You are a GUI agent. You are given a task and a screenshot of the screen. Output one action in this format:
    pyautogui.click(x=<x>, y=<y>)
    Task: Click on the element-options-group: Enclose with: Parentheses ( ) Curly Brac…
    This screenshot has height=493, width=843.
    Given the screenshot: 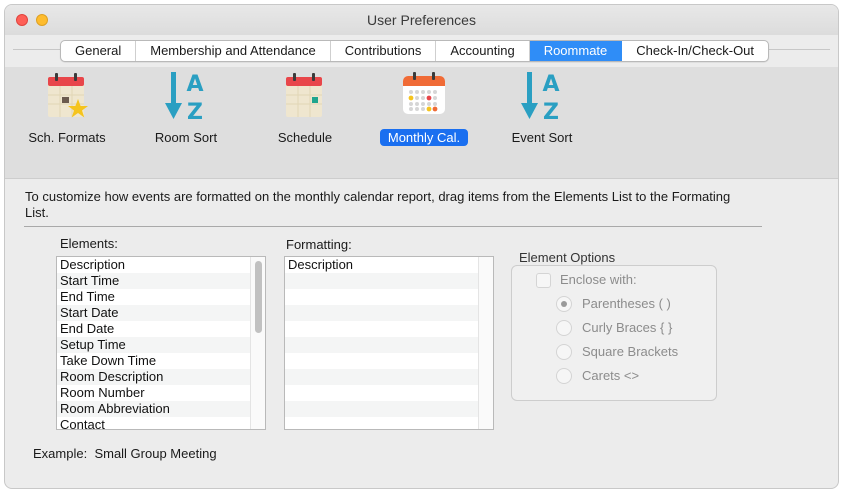 What is the action you would take?
    pyautogui.click(x=614, y=333)
    